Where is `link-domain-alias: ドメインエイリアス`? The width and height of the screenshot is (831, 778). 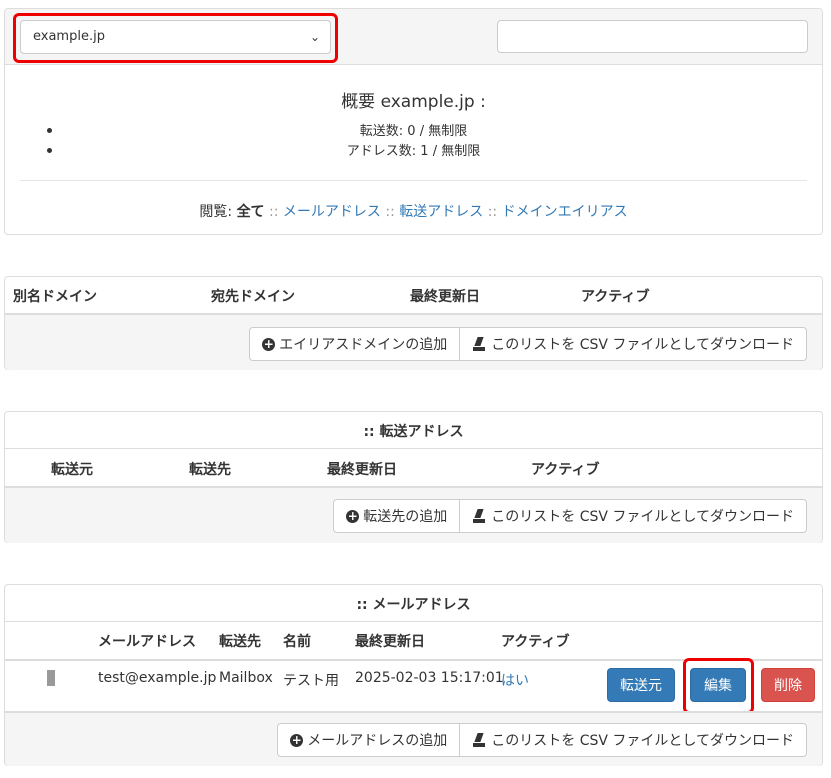
link-domain-alias: ドメインエイリアス is located at coordinates (565, 212).